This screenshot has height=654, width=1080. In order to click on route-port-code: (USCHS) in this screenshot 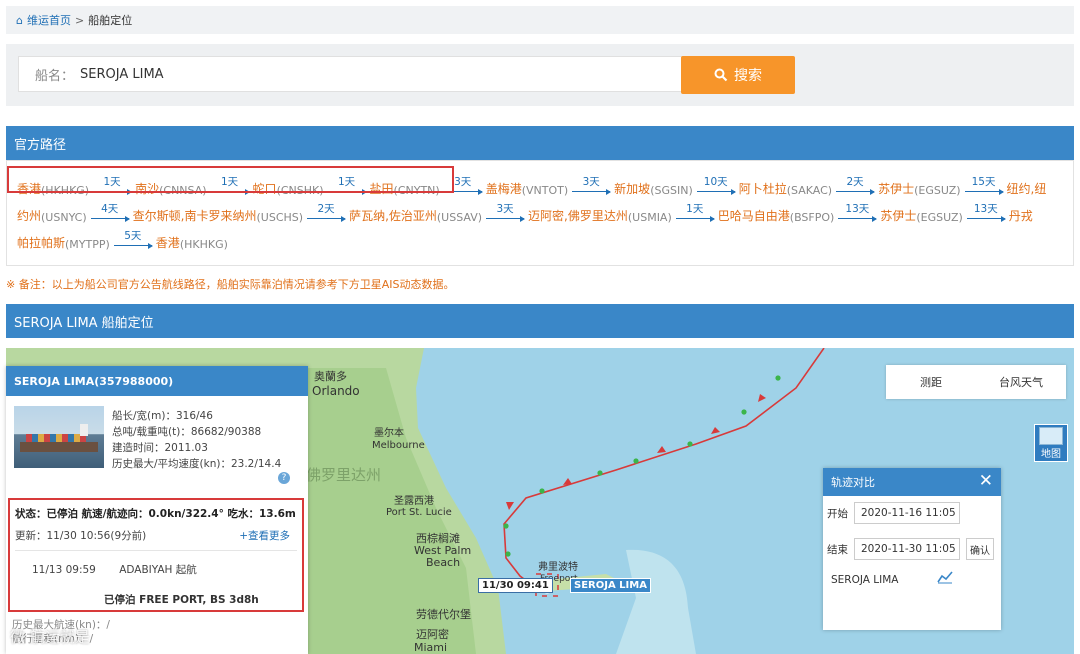, I will do `click(280, 217)`.